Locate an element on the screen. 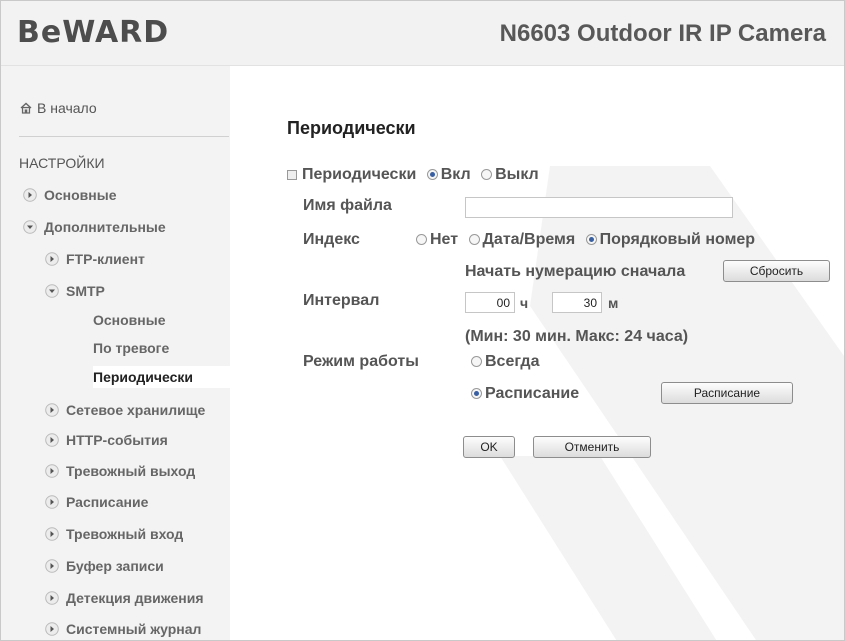 The height and width of the screenshot is (641, 845). periodic-enable-row: Периодически Вкл Выкл is located at coordinates (413, 175).